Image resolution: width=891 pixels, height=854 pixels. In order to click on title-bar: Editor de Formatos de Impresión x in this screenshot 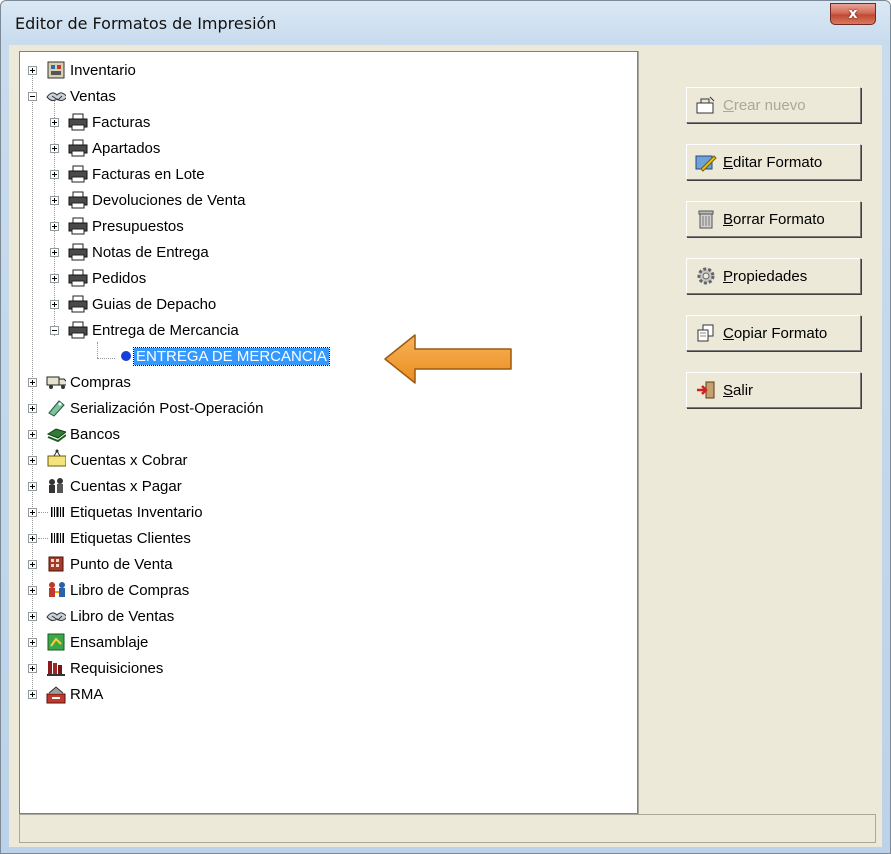, I will do `click(445, 23)`.